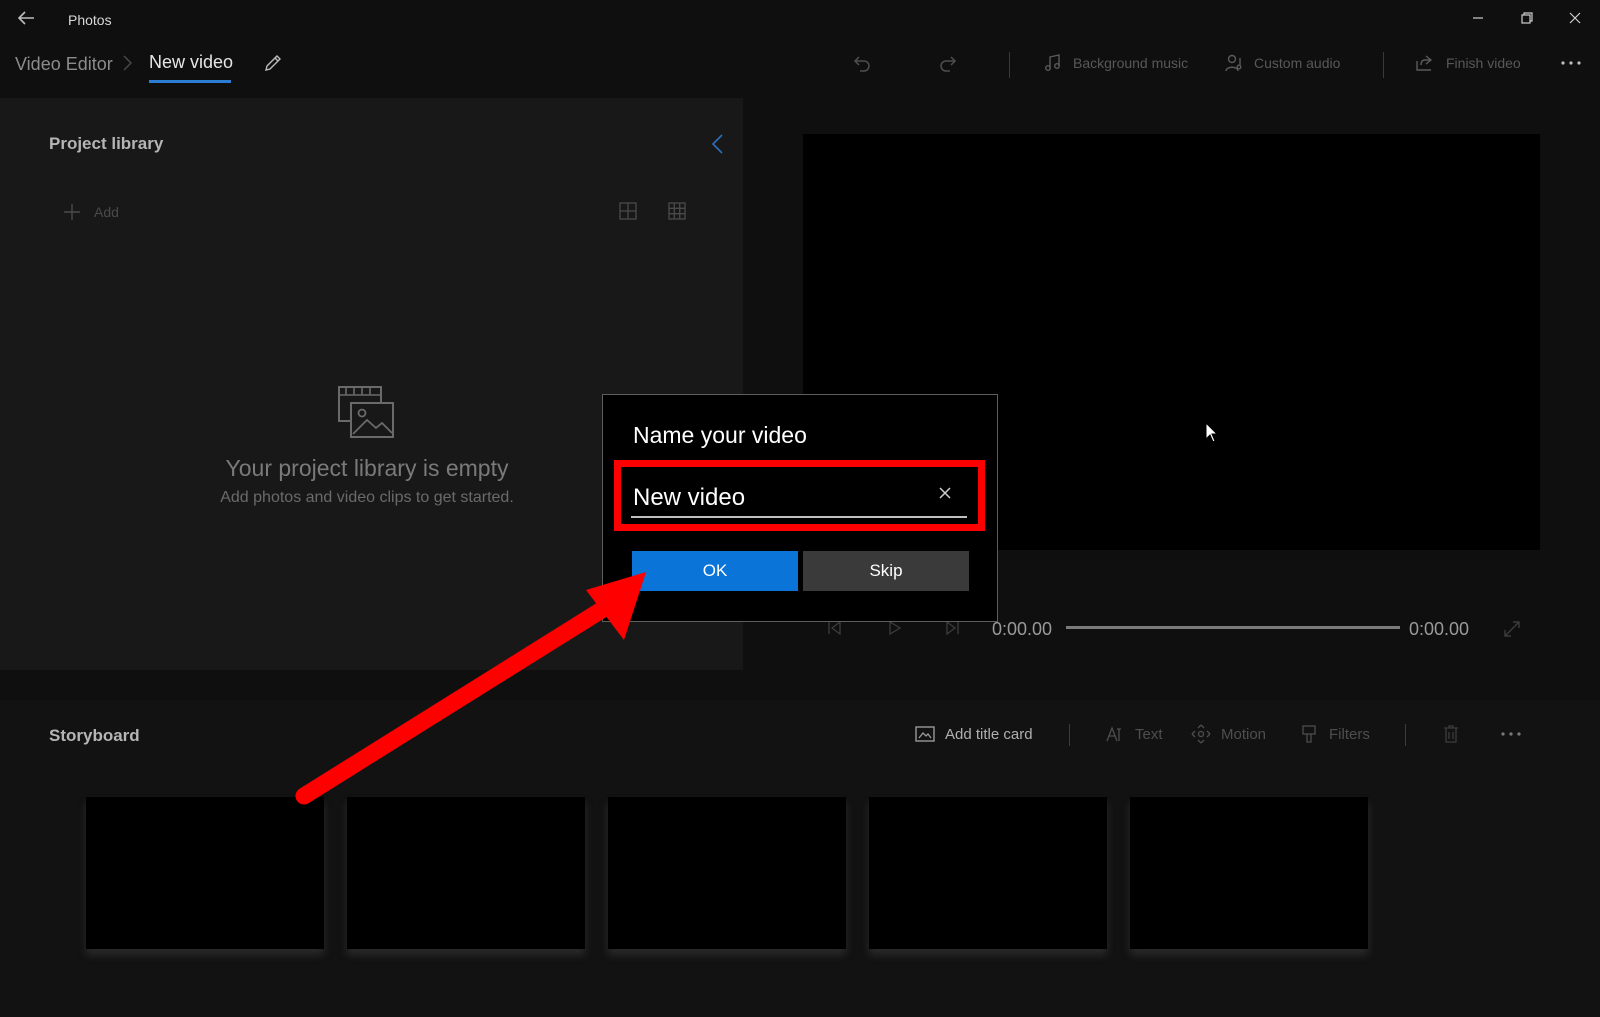 This screenshot has height=1017, width=1600. Describe the element at coordinates (1424, 63) in the screenshot. I see `share-export-icon` at that location.